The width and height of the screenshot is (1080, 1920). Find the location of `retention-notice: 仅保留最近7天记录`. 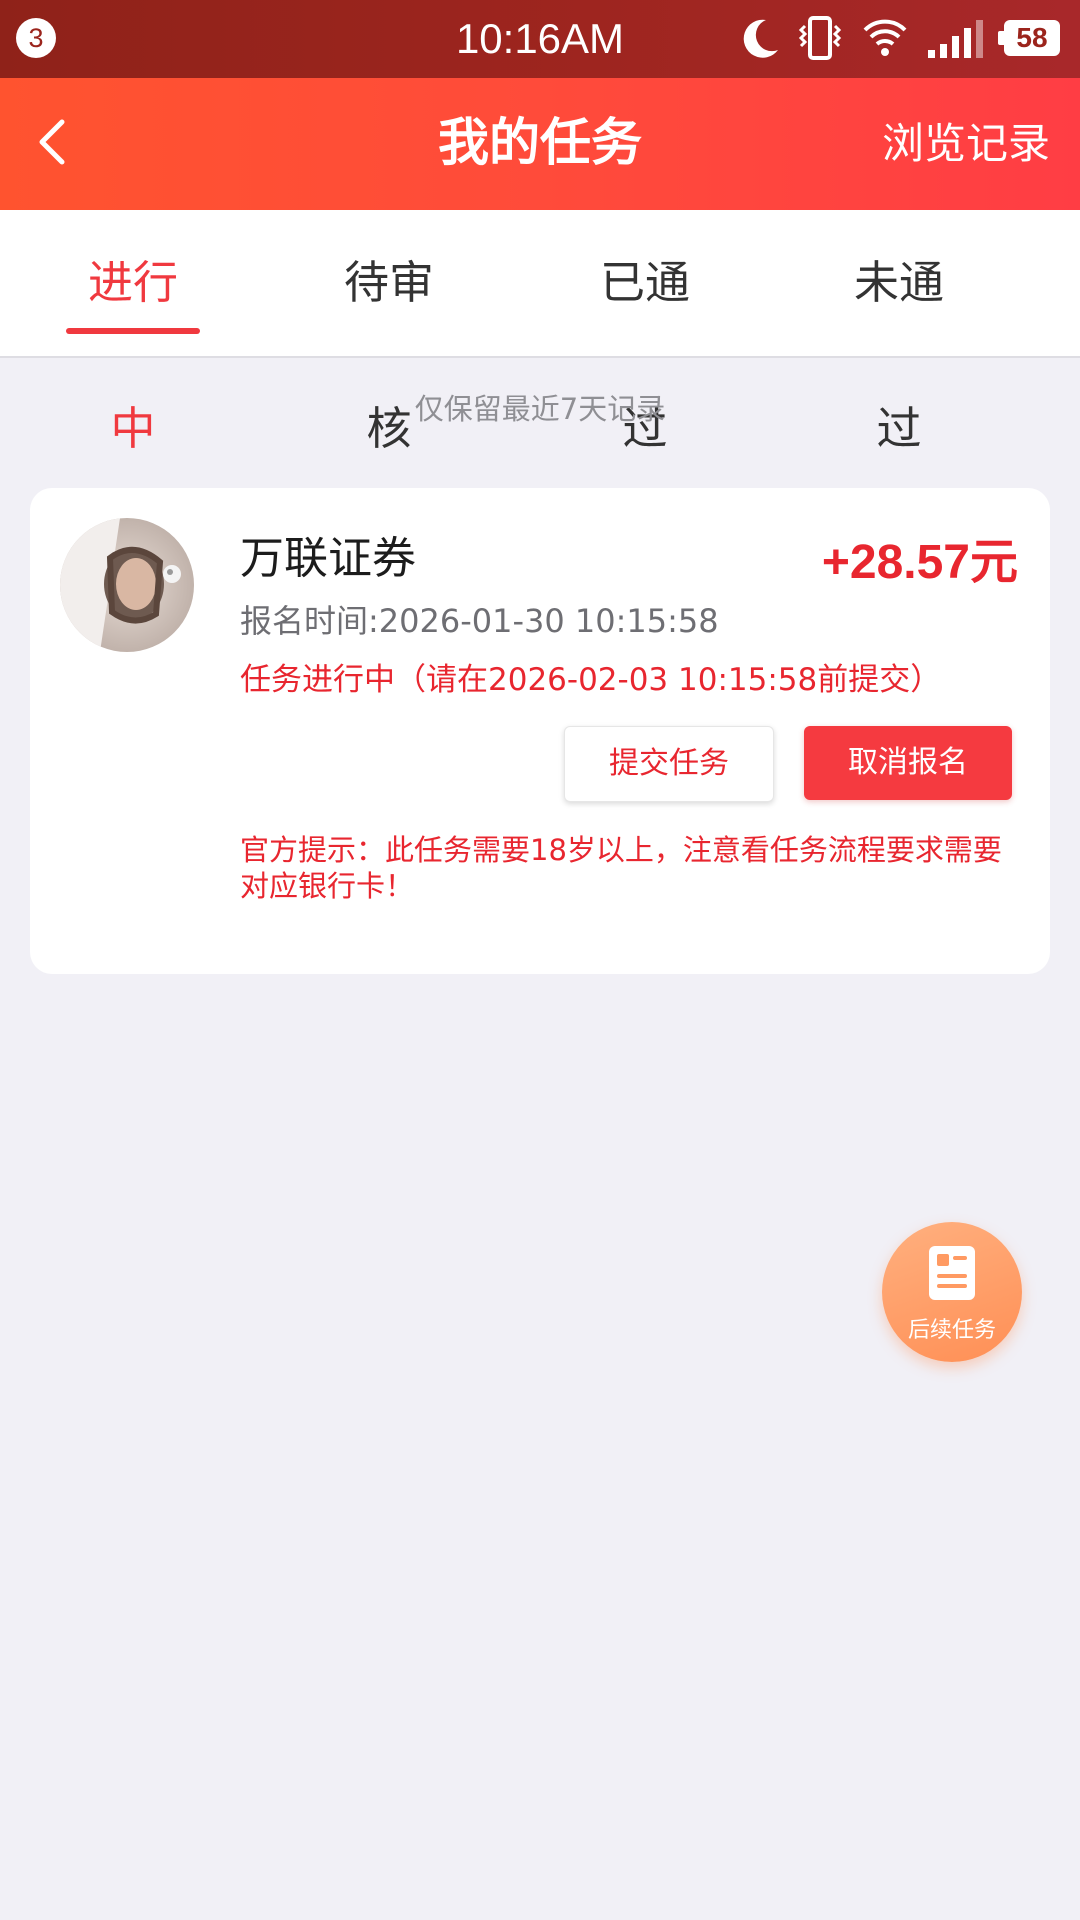

retention-notice: 仅保留最近7天记录 is located at coordinates (540, 409).